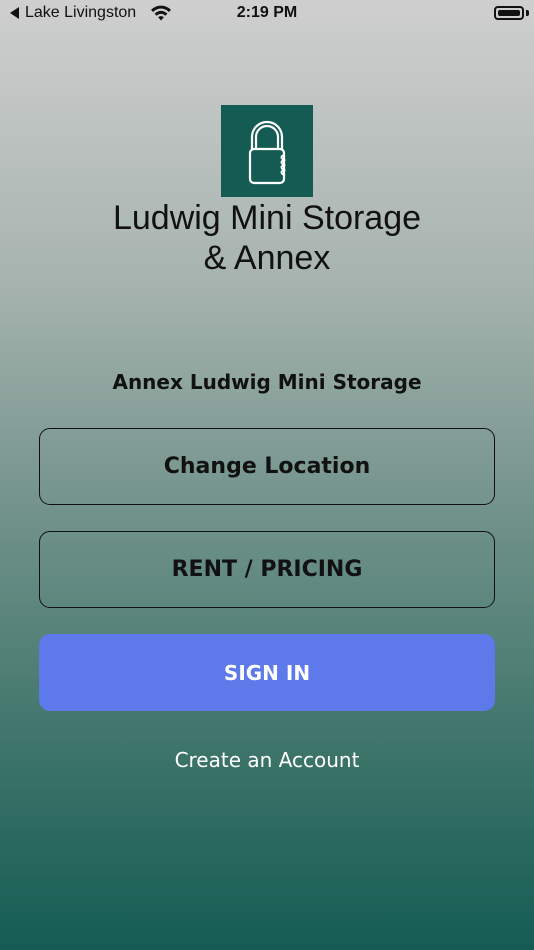  I want to click on app-logo, so click(267, 151).